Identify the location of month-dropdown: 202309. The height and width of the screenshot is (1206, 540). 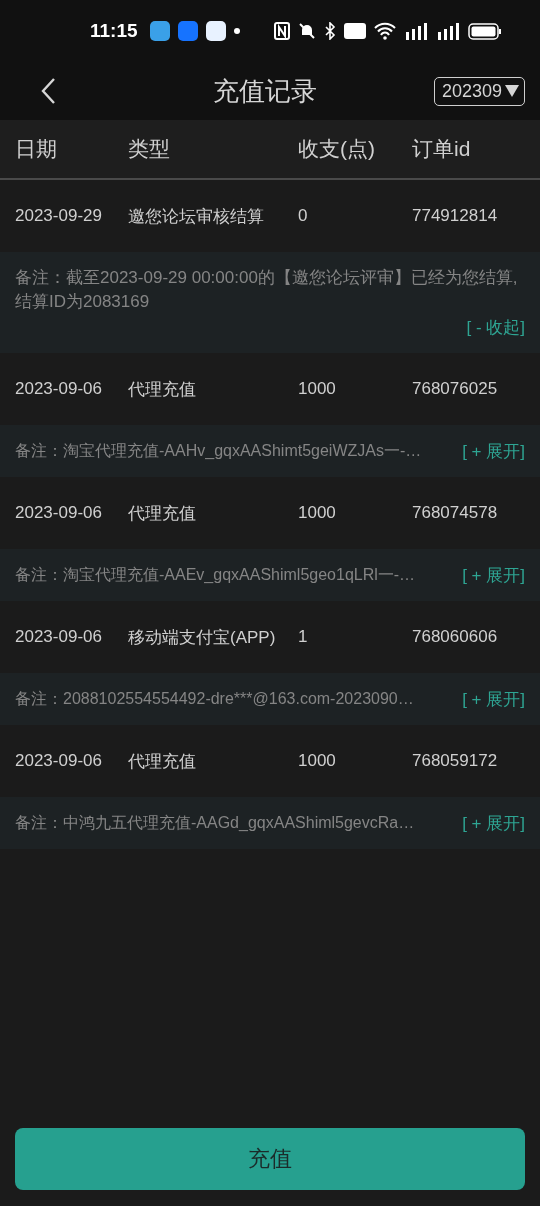
(479, 91).